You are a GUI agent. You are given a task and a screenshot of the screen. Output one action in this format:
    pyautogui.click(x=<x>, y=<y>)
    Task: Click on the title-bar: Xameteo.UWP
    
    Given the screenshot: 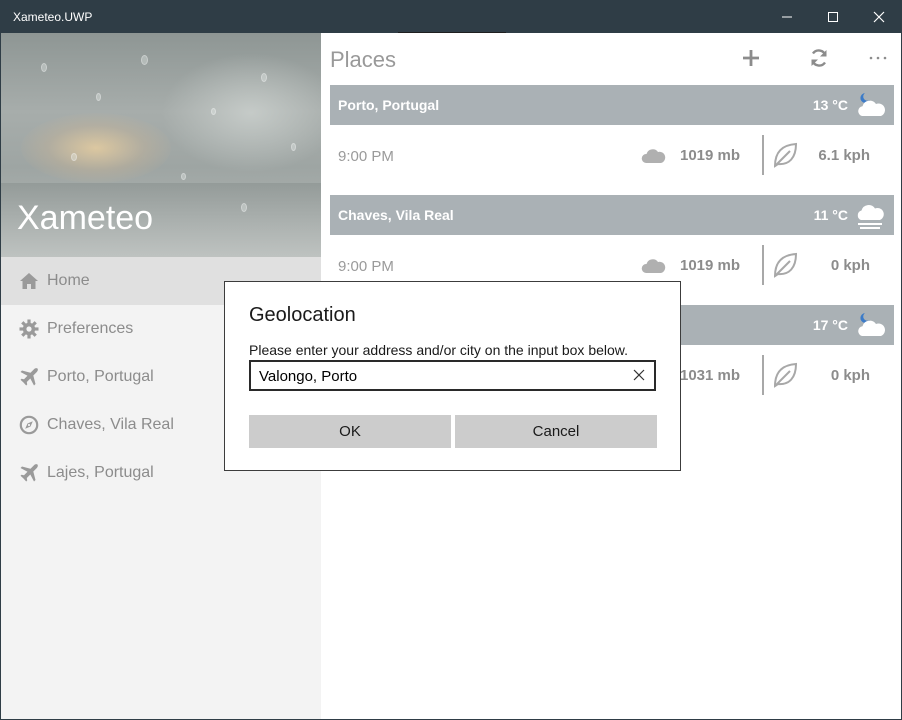 What is the action you would take?
    pyautogui.click(x=451, y=17)
    